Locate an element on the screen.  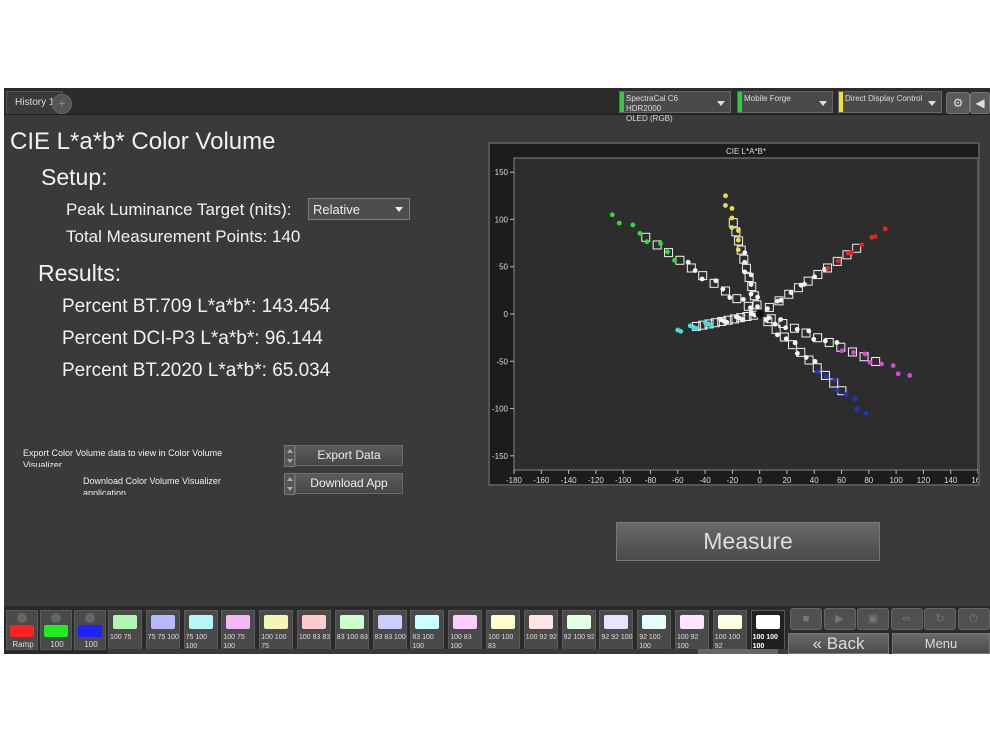
swatch-4: 100 100 75 is located at coordinates (276, 630).